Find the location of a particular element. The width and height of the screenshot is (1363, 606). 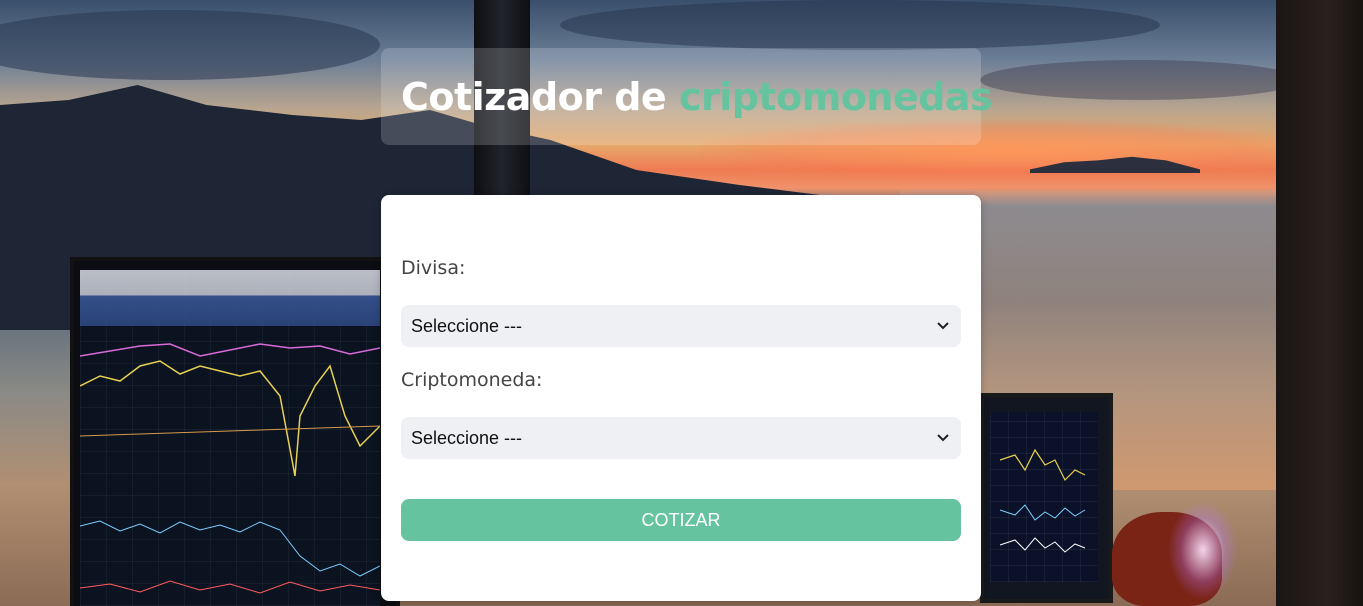

page-title: Cotizador de criptomonedas is located at coordinates (697, 97).